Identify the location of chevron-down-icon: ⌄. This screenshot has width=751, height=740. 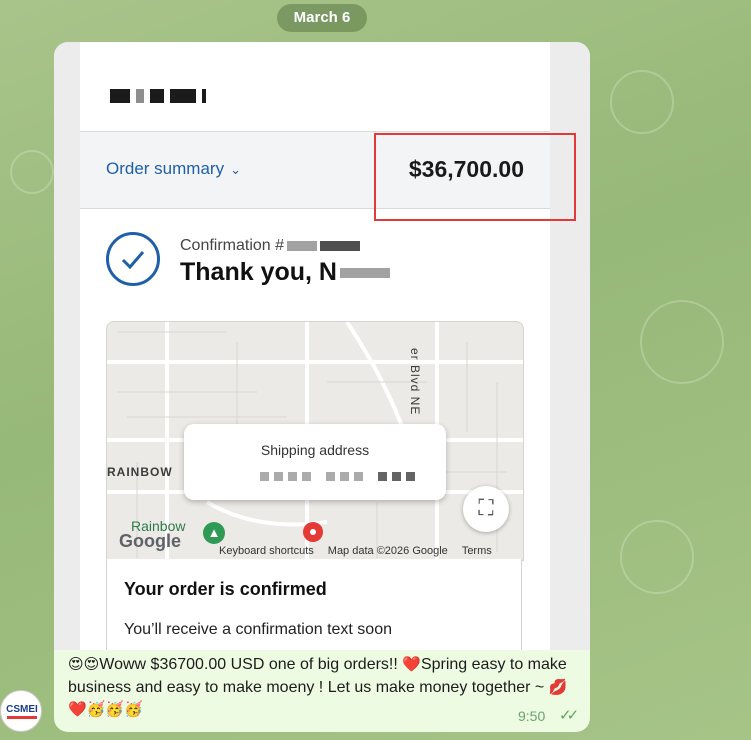
(235, 169).